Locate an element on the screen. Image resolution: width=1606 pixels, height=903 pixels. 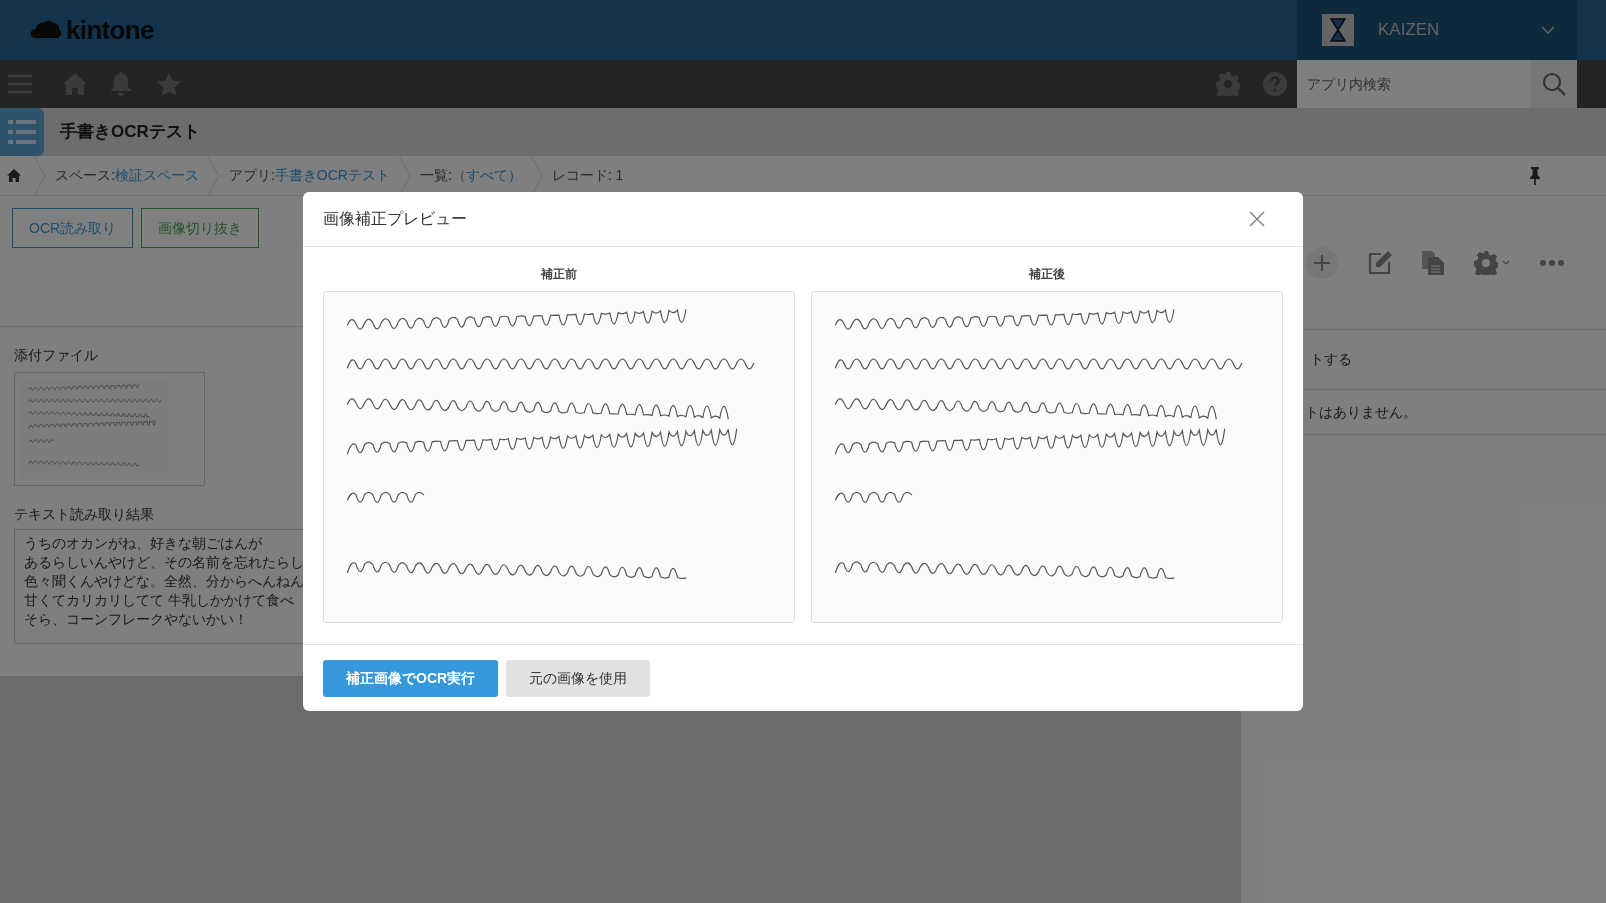
text-line: うちのオカンがね、好きな朝ごはんが is located at coordinates (143, 543).